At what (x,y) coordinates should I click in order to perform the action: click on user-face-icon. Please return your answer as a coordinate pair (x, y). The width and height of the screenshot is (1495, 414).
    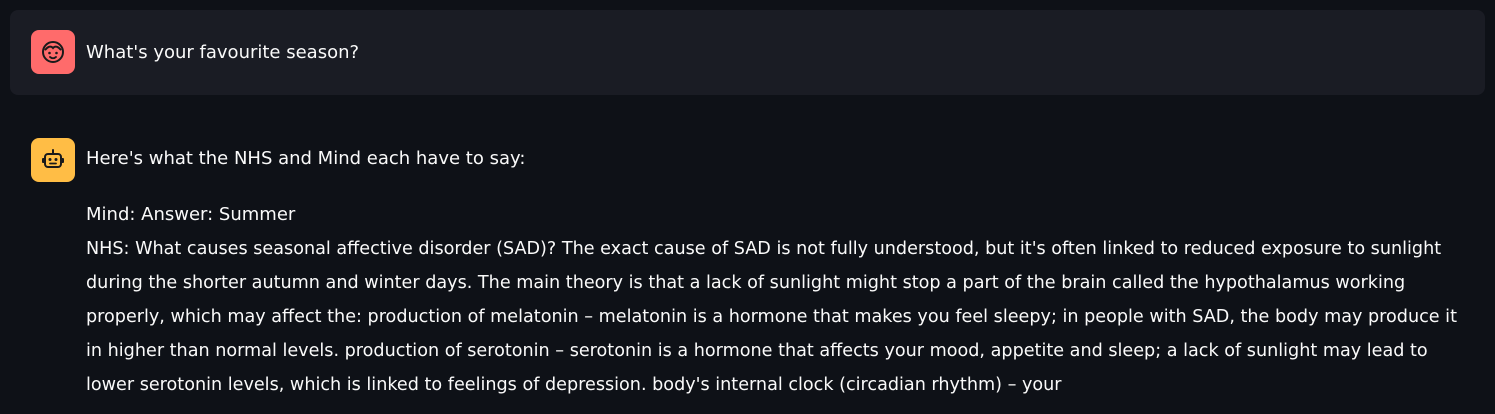
    Looking at the image, I should click on (53, 52).